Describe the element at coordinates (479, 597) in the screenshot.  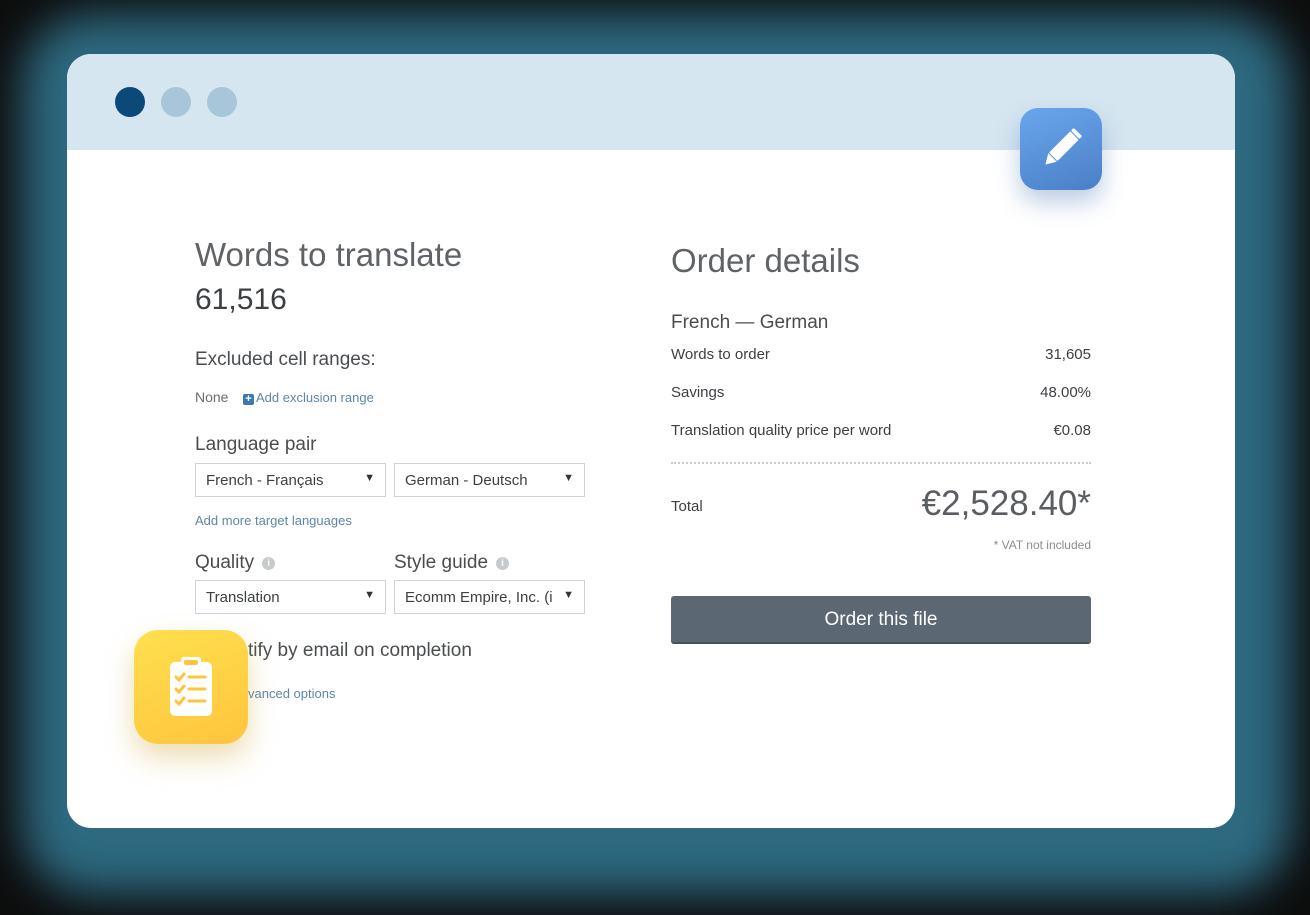
I see `style-guide-value: Ecomm Empire, Inc. (i` at that location.